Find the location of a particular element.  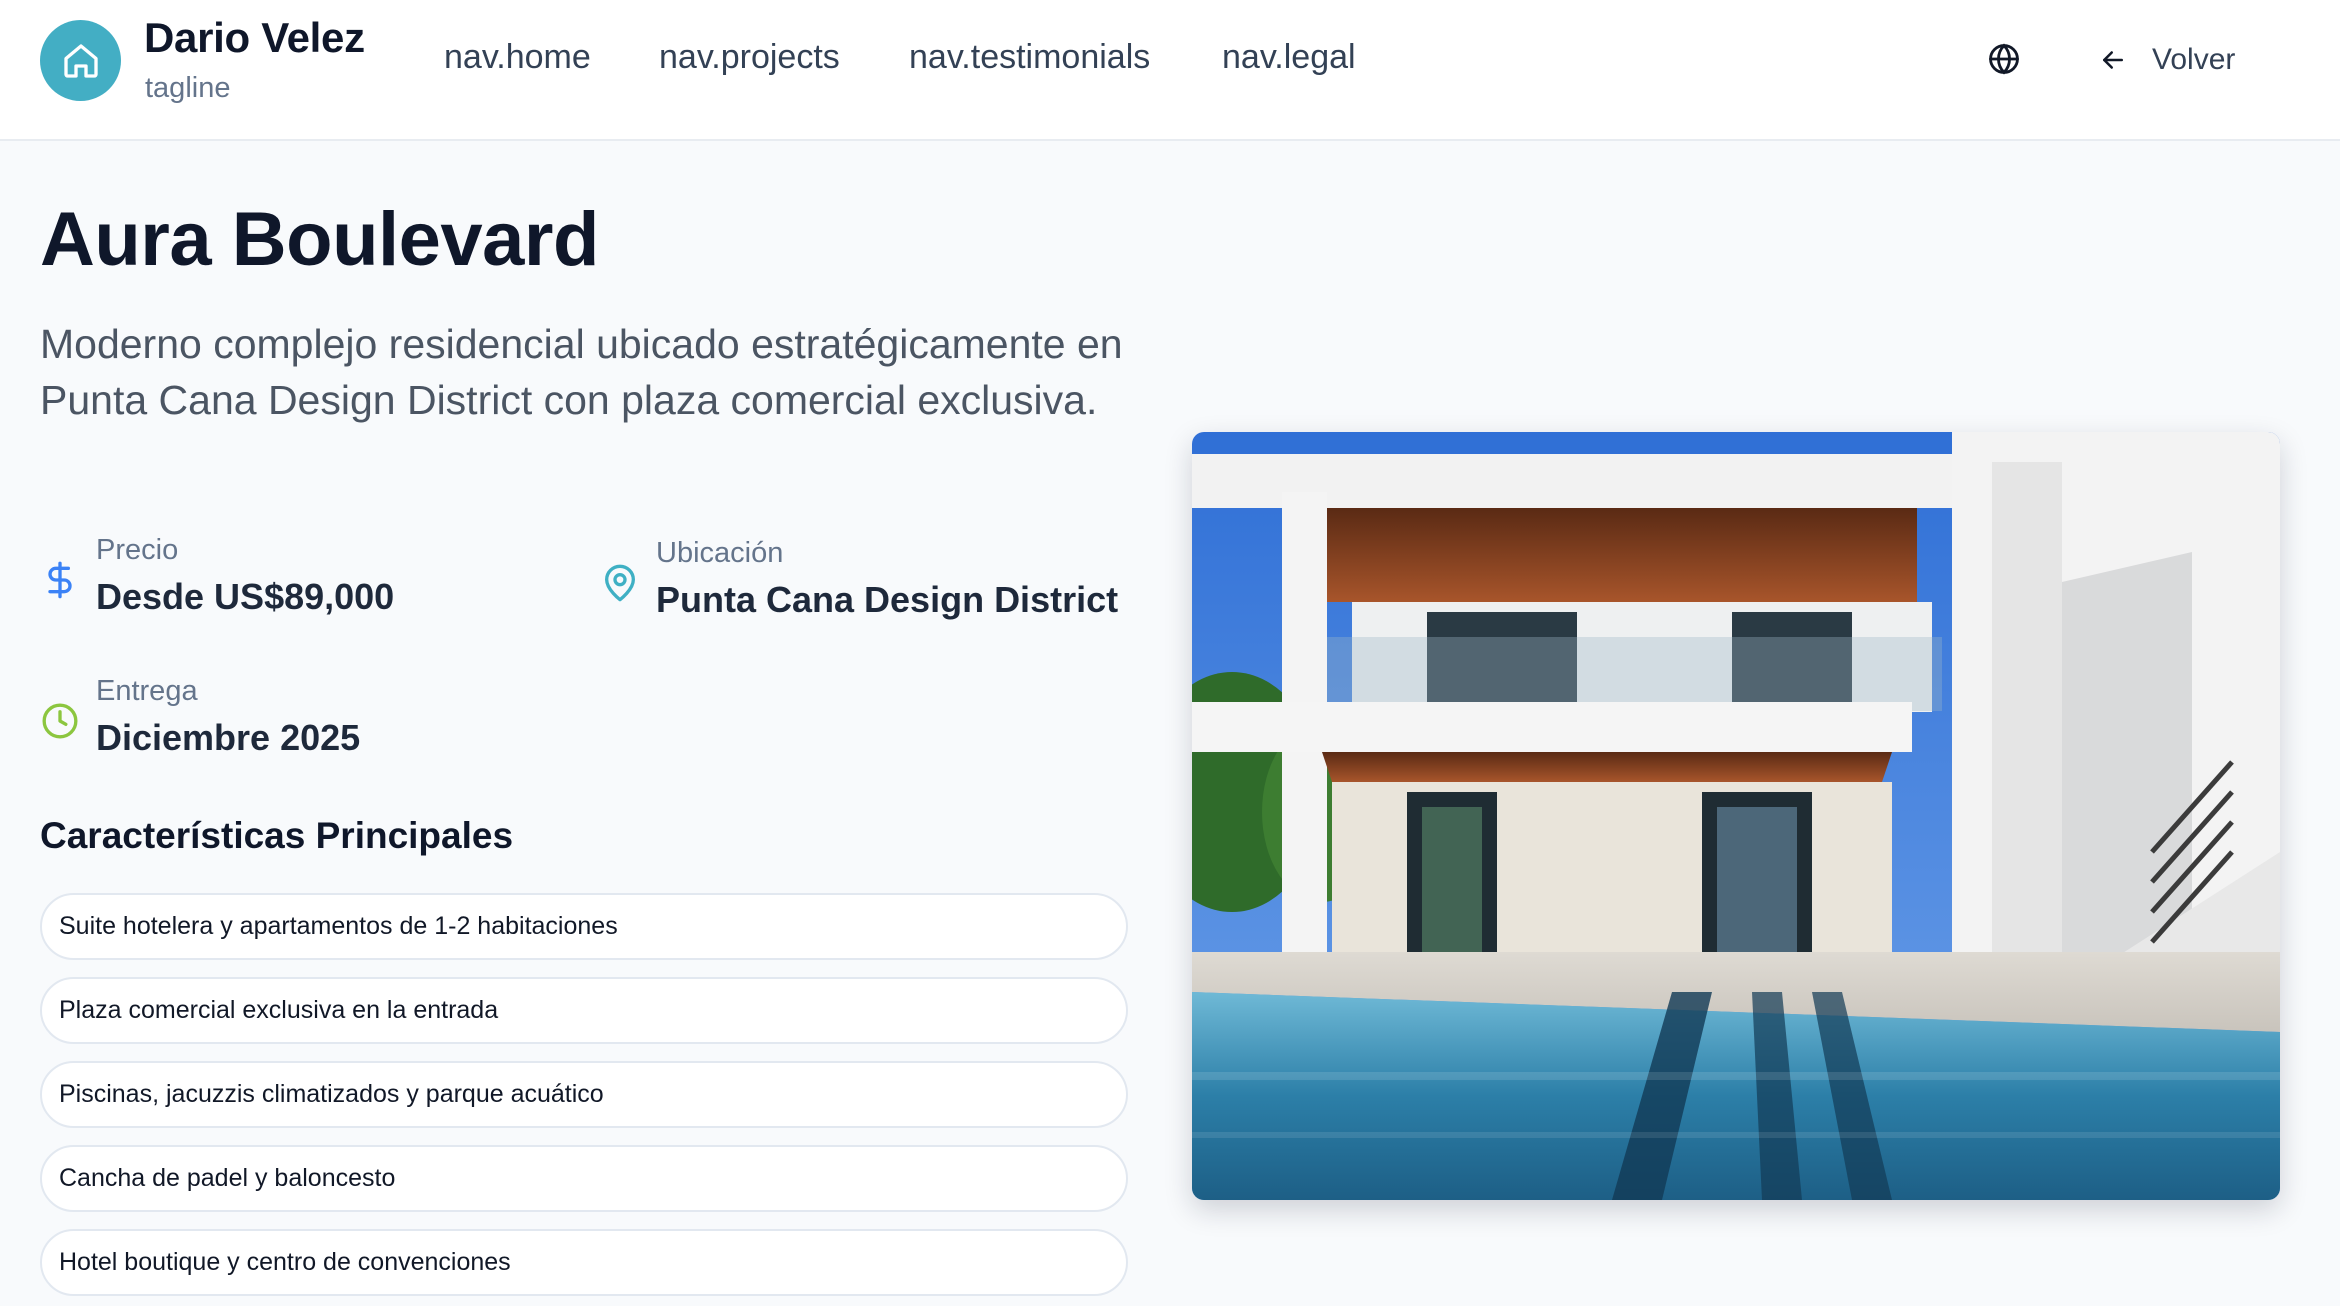

project-title: Aura Boulevard is located at coordinates (319, 239).